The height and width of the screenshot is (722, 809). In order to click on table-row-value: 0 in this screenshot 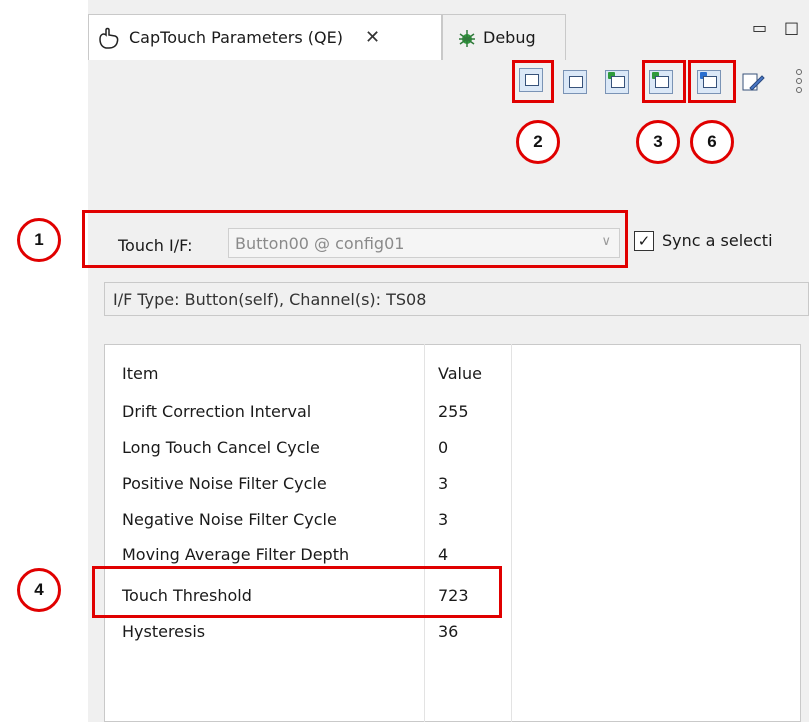, I will do `click(443, 447)`.